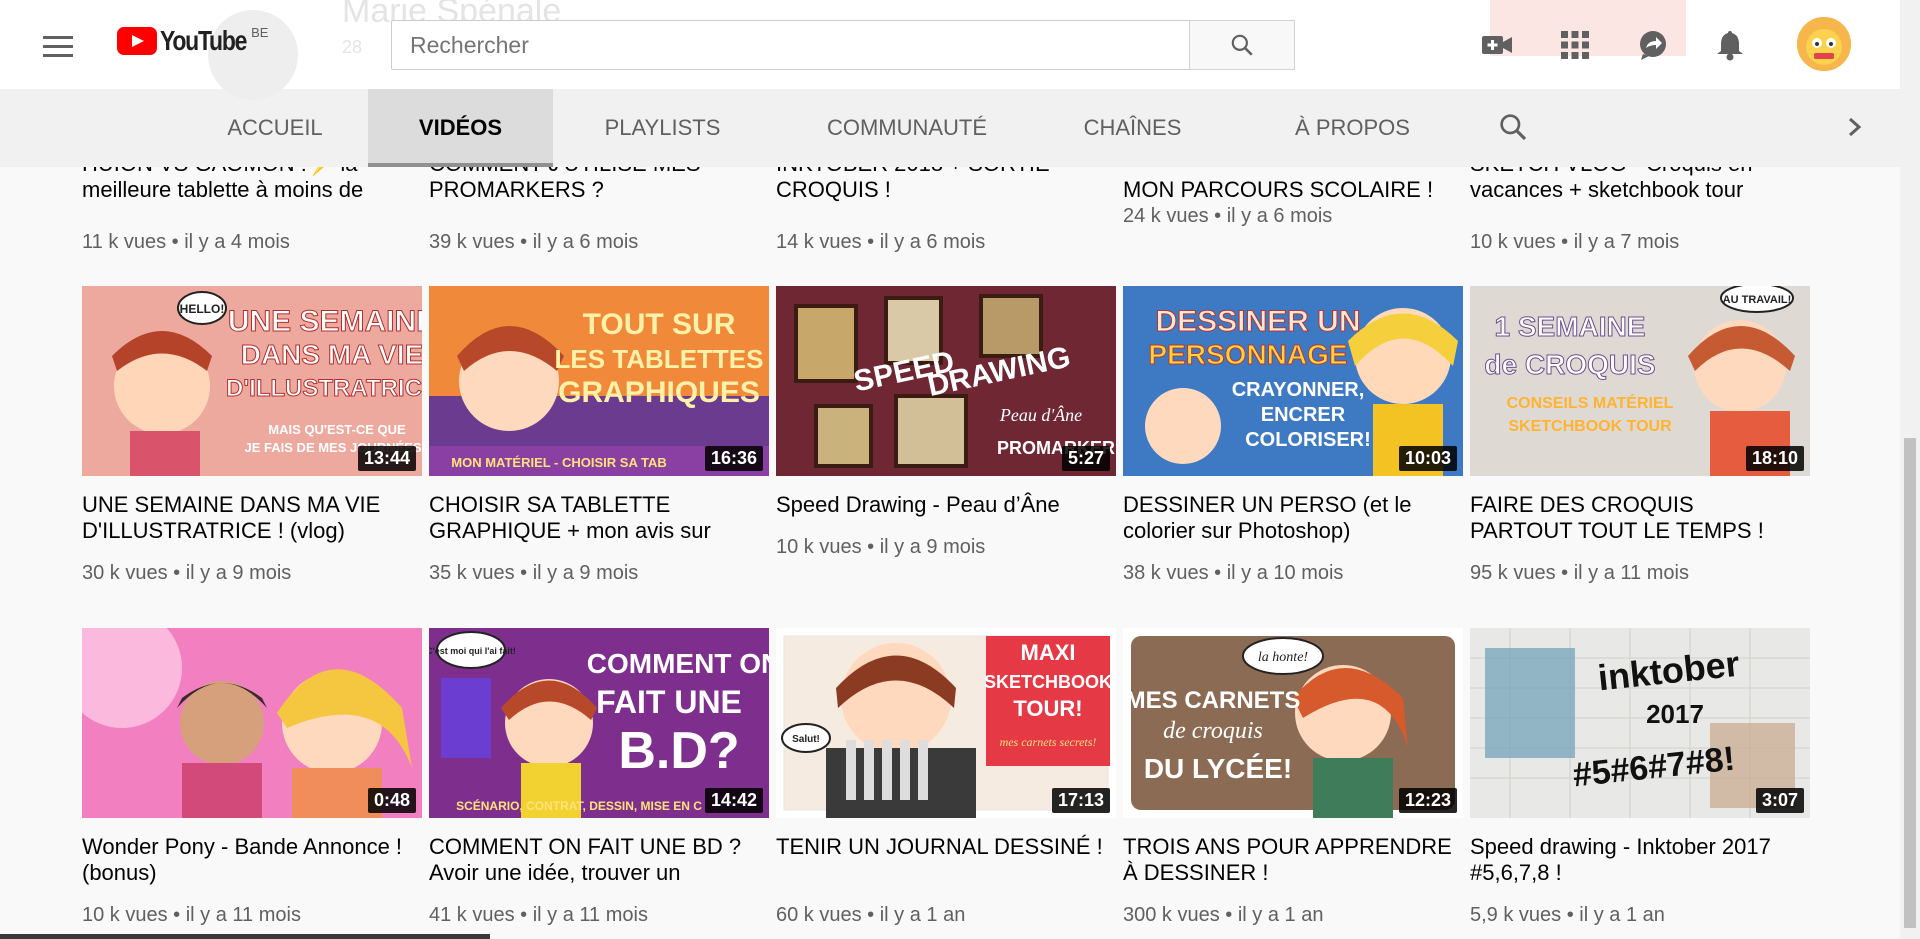 This screenshot has width=1920, height=939. I want to click on thumb-text: GRAPHIQUES, so click(659, 392).